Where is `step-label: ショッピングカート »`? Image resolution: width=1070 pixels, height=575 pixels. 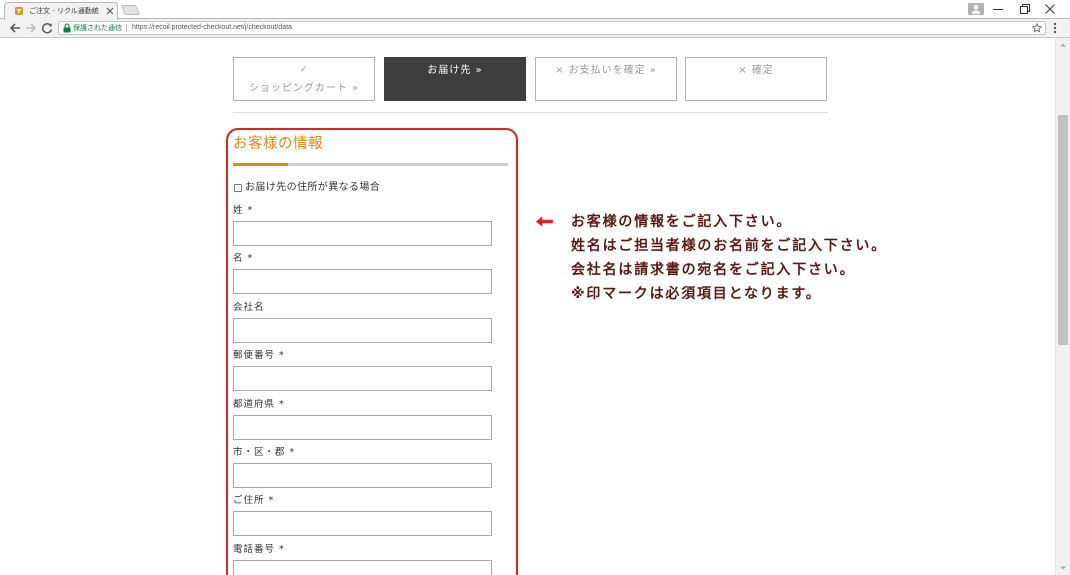 step-label: ショッピングカート » is located at coordinates (304, 88).